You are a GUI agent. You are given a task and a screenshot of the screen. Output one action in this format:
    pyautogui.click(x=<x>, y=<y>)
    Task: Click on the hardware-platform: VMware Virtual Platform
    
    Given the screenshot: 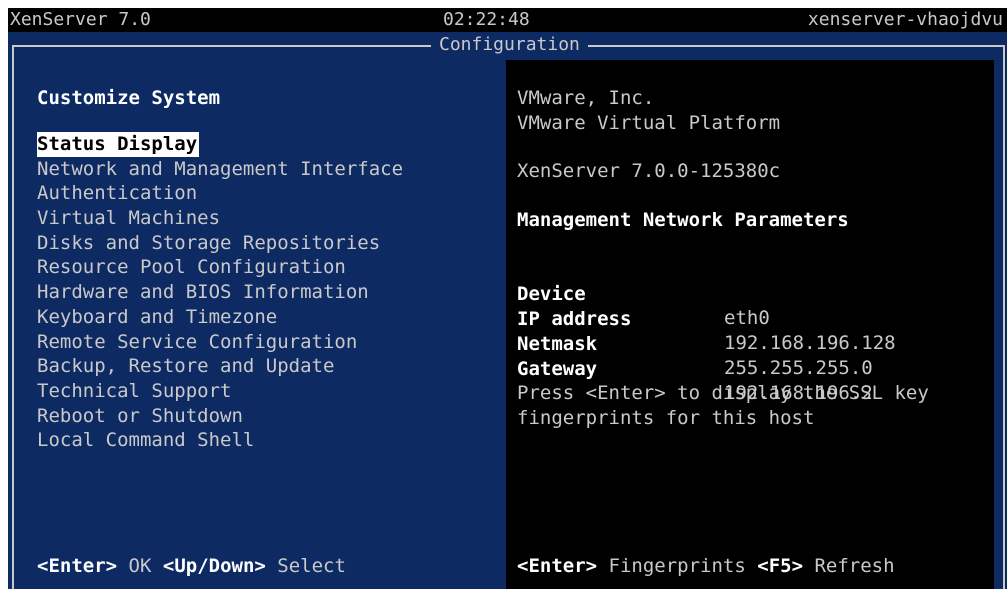 What is the action you would take?
    pyautogui.click(x=649, y=123)
    